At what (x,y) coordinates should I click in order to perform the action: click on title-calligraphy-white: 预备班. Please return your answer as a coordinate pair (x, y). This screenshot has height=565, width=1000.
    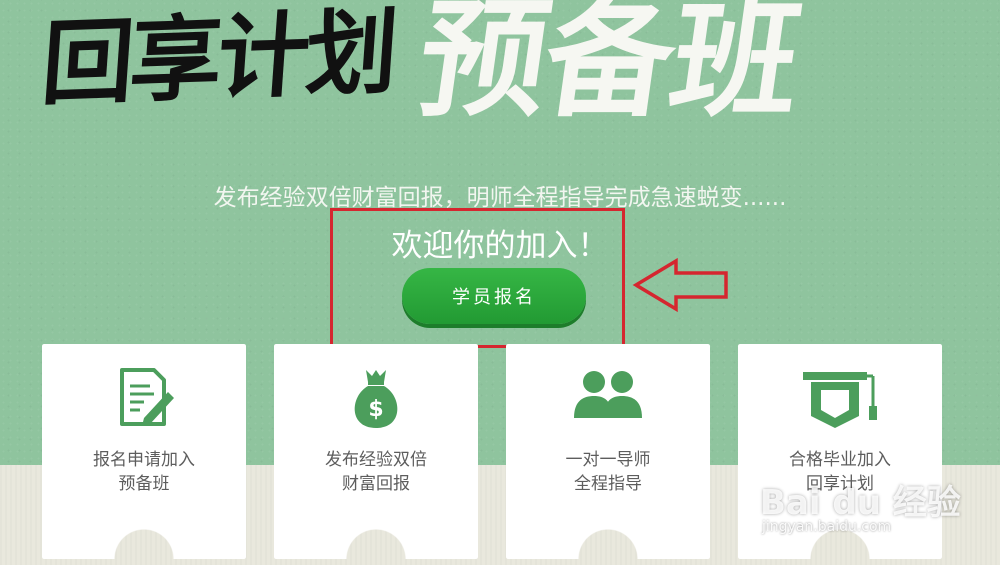
    Looking at the image, I should click on (609, 67).